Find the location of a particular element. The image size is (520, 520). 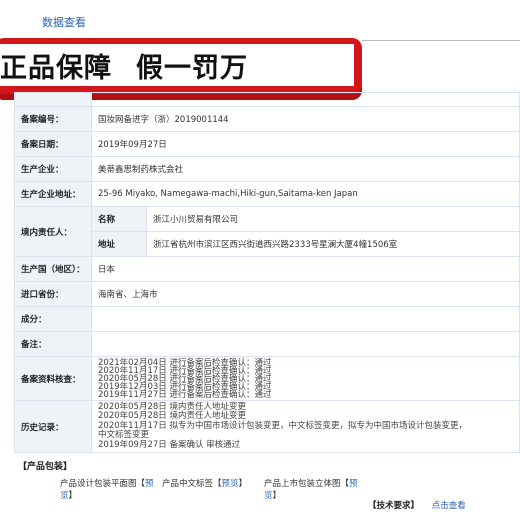

domestic-name-label: 名称 is located at coordinates (119, 219).